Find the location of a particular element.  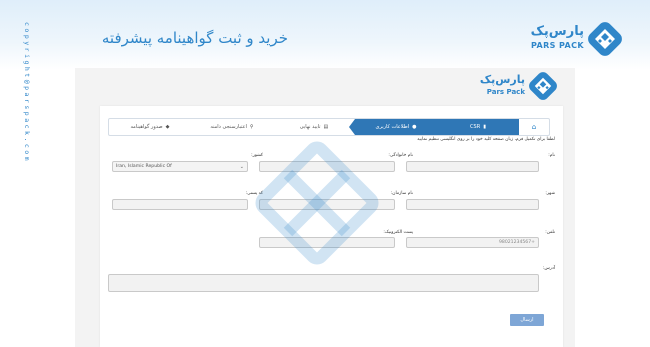

chevron-down-icon: ⌄ is located at coordinates (241, 166).